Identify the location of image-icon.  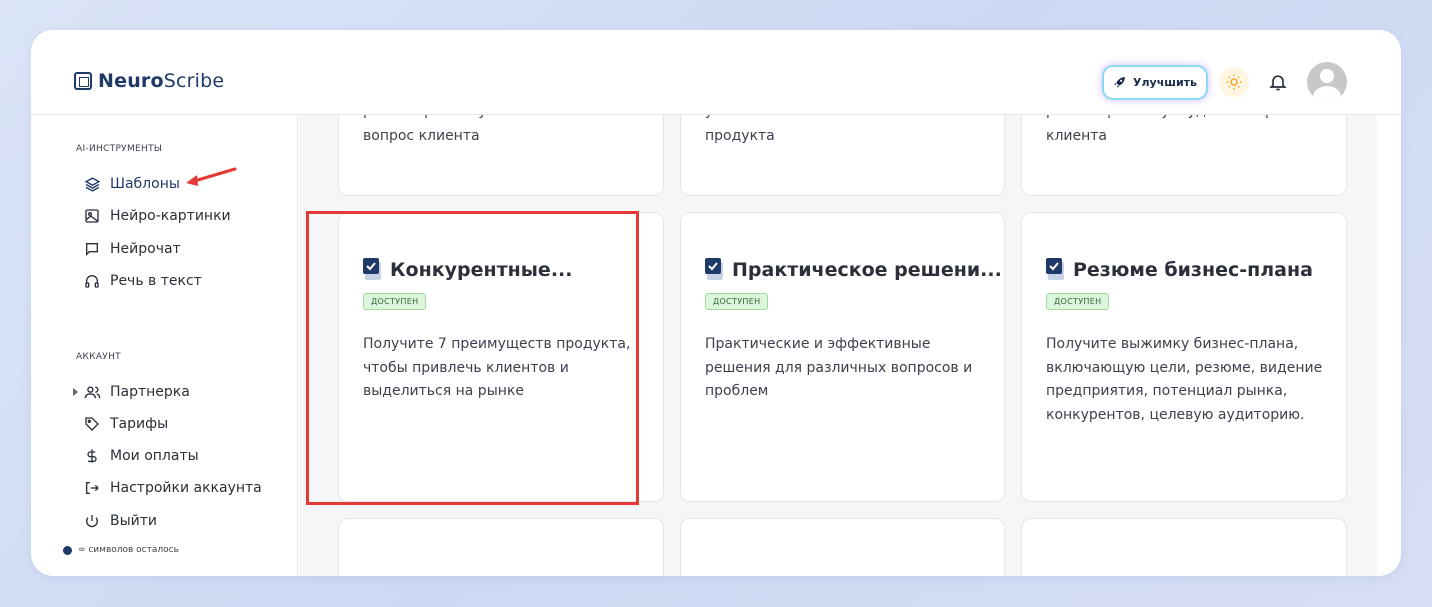
(92, 216).